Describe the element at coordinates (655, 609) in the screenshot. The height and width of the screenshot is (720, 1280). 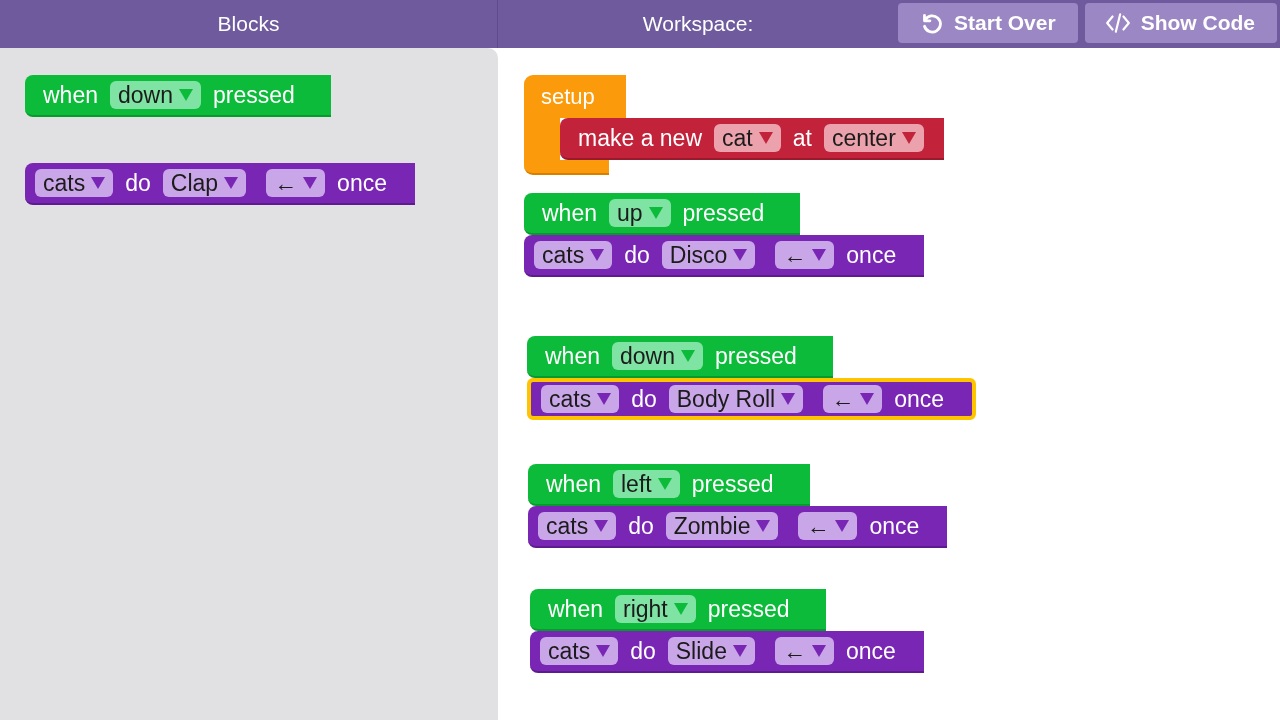
I see `dropdown-field: right` at that location.